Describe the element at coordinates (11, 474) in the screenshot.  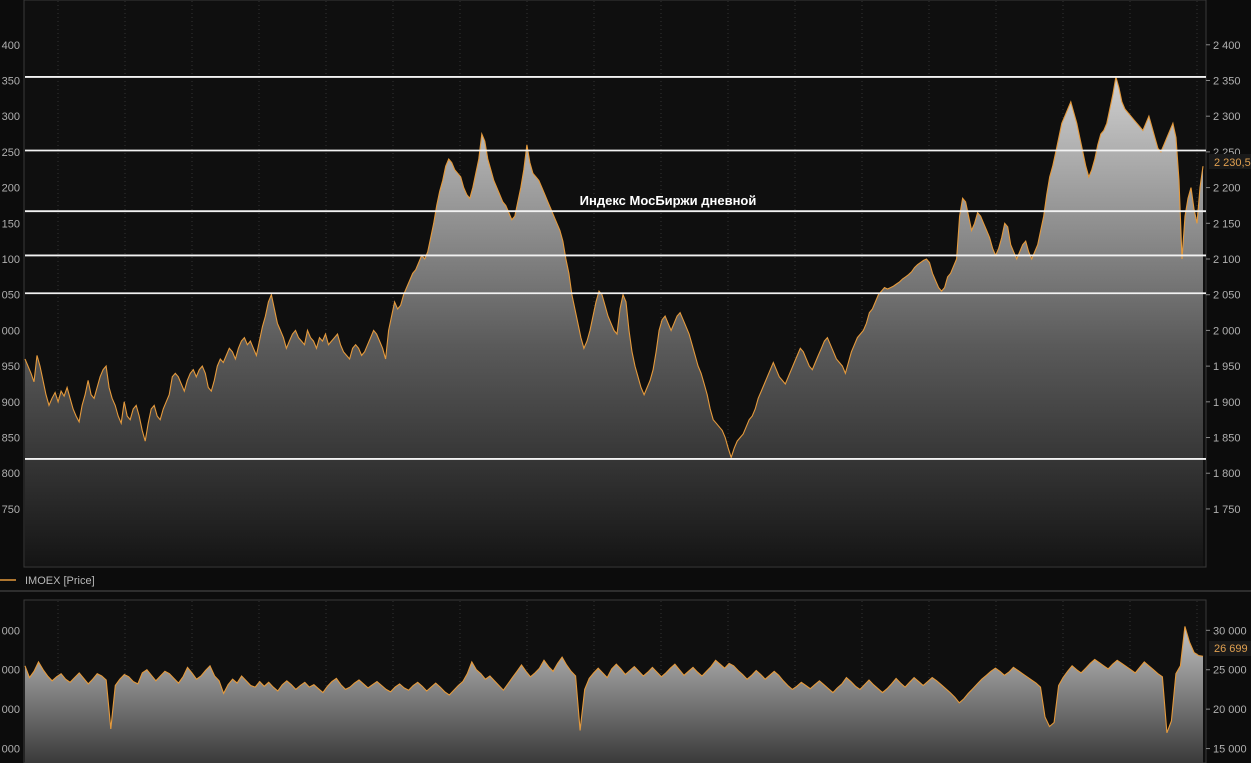
I see `left-tick-label: 800` at that location.